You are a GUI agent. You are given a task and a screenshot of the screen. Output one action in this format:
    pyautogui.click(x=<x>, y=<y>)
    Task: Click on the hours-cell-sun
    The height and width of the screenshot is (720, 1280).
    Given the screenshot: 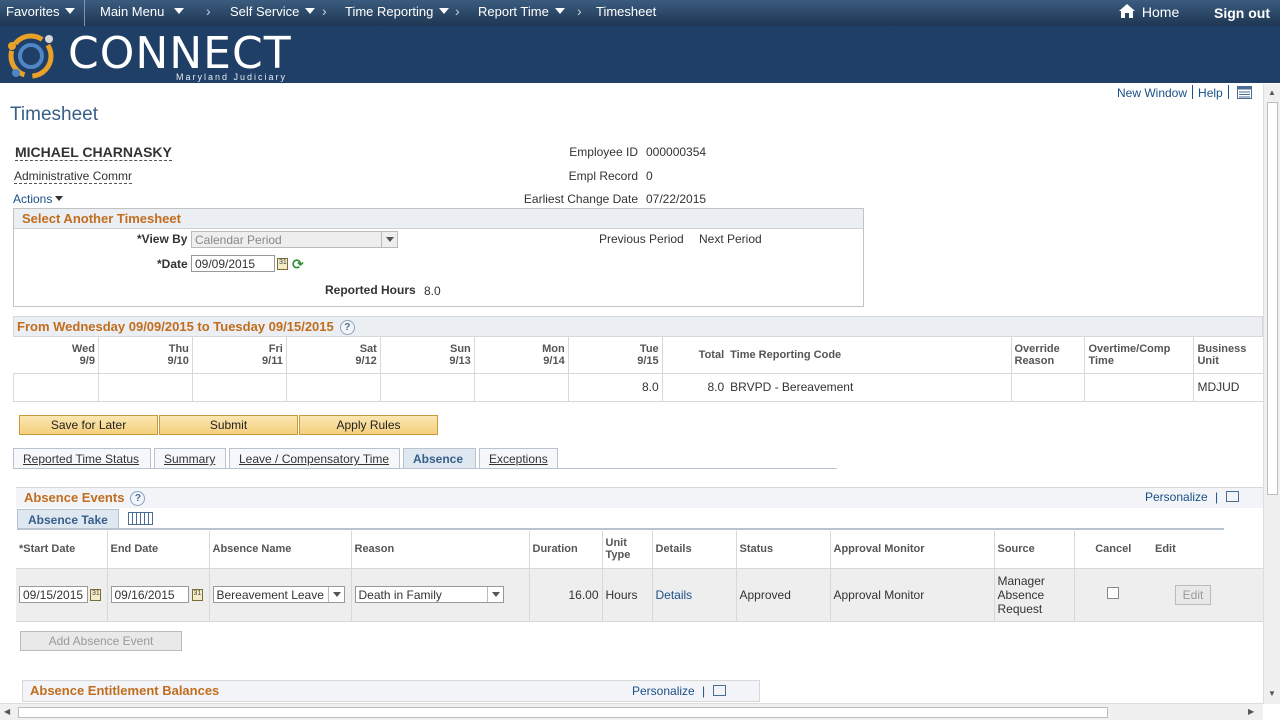 What is the action you would take?
    pyautogui.click(x=427, y=387)
    